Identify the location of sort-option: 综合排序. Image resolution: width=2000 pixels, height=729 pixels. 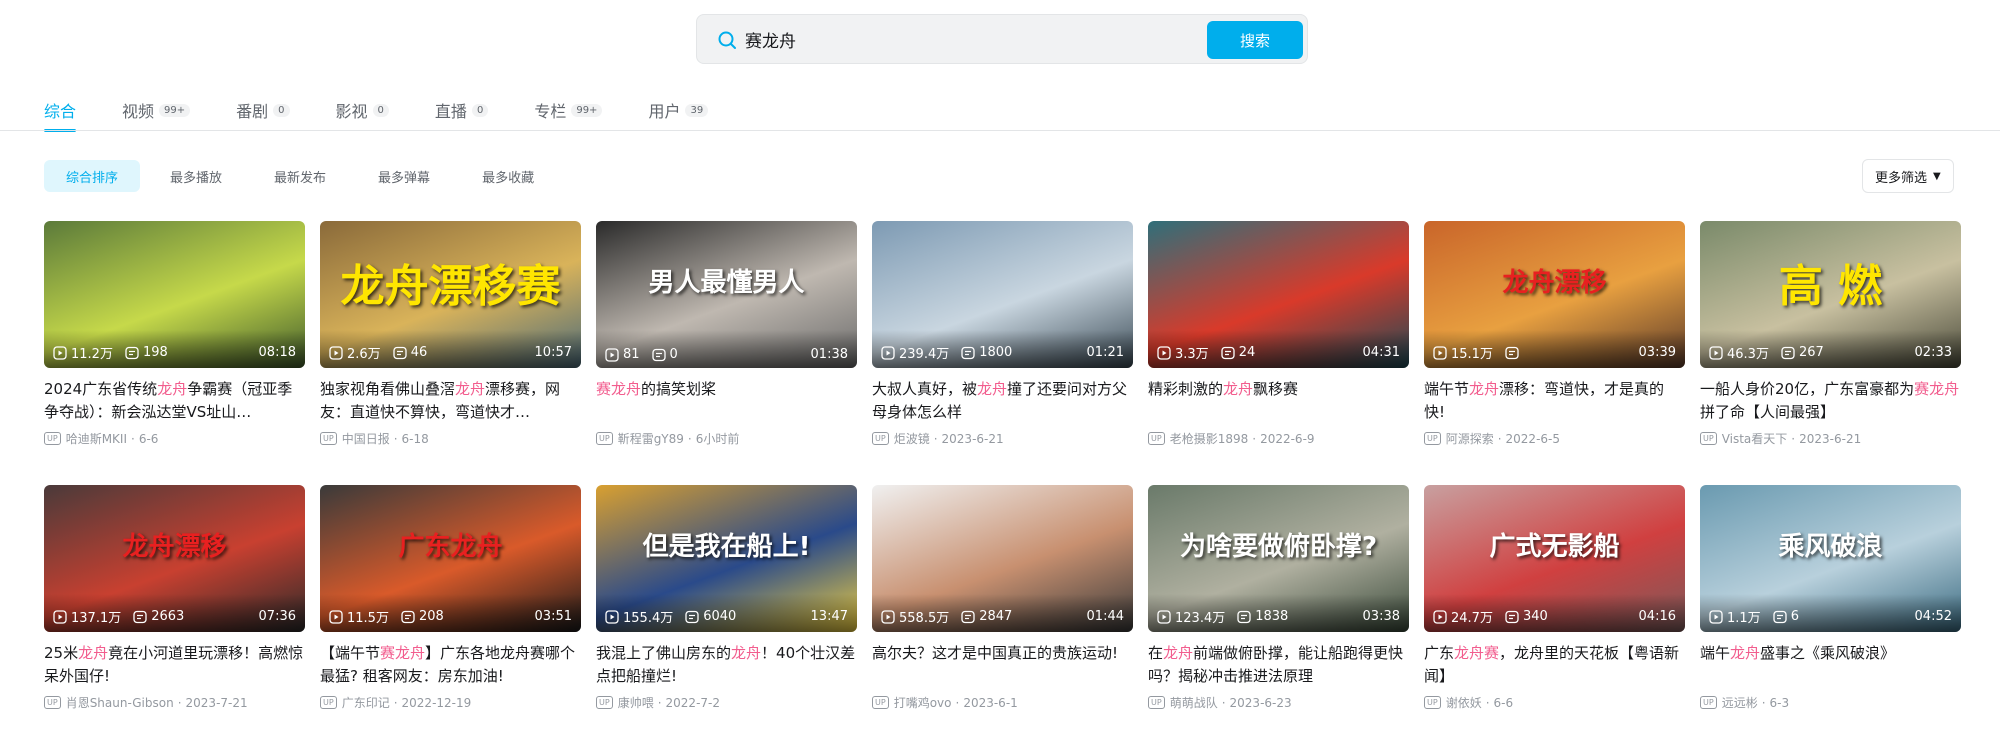
(92, 176).